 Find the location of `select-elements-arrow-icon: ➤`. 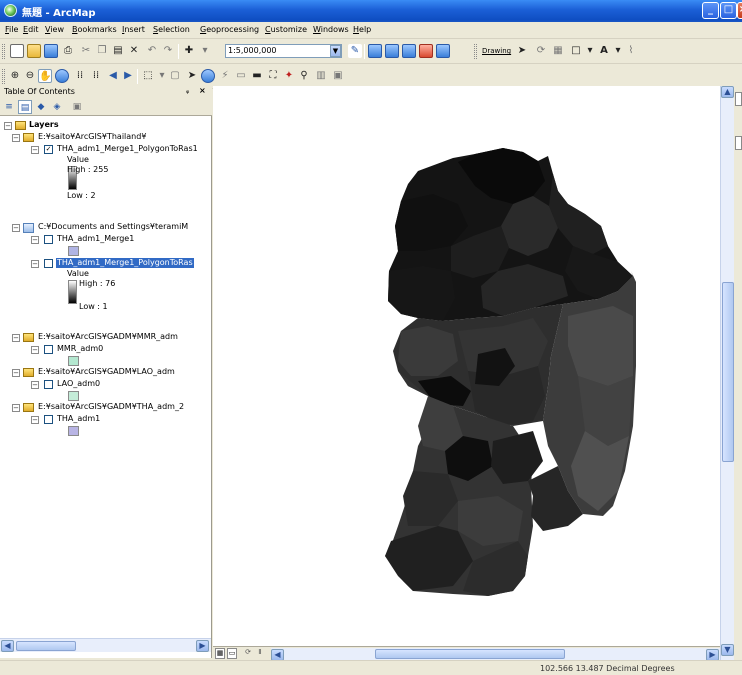

select-elements-arrow-icon: ➤ is located at coordinates (192, 76).